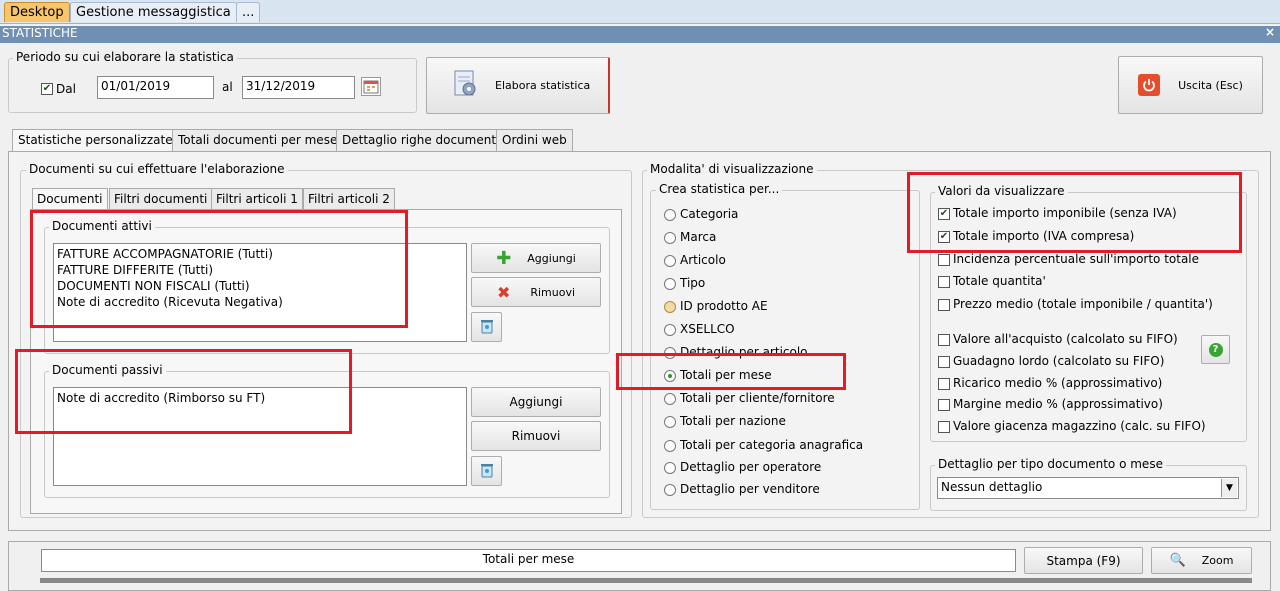 This screenshot has width=1280, height=591. What do you see at coordinates (709, 214) in the screenshot?
I see `radio-label: Categoria` at bounding box center [709, 214].